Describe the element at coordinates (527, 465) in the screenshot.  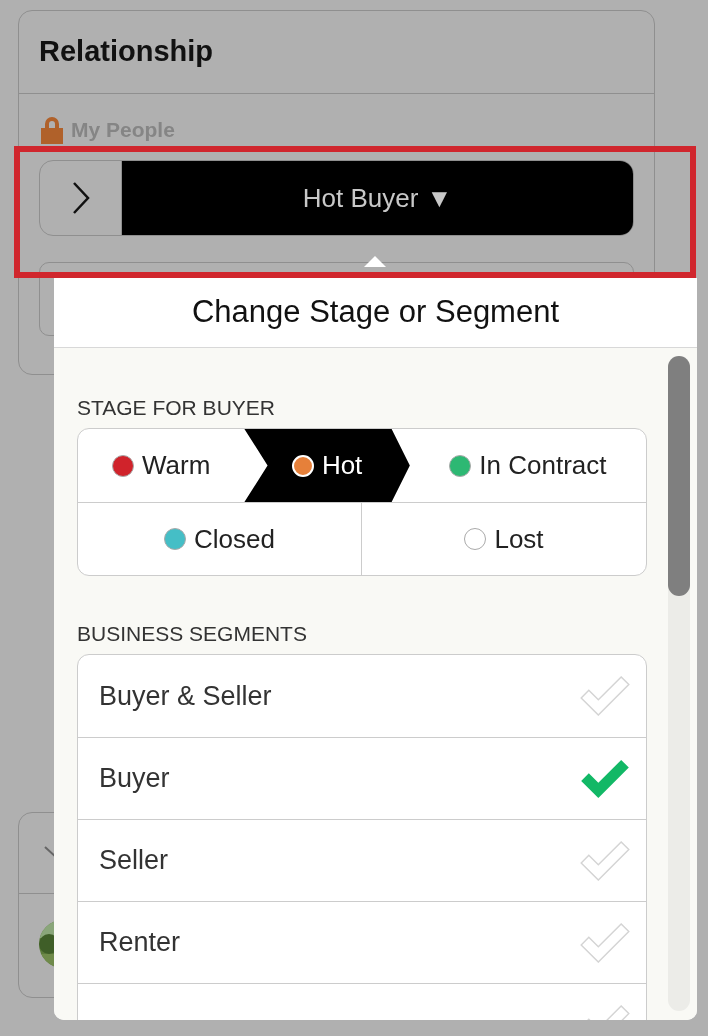
I see `stage-option: In Contract` at that location.